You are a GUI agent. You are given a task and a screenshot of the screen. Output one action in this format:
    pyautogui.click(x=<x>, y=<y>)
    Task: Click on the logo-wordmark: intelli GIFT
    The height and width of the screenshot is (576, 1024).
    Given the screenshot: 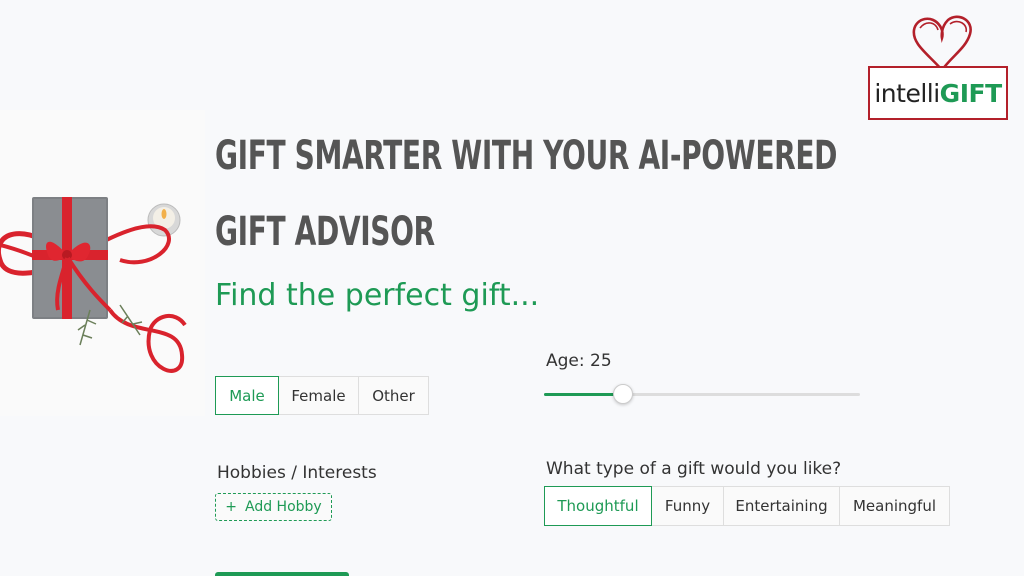 What is the action you would take?
    pyautogui.click(x=938, y=93)
    